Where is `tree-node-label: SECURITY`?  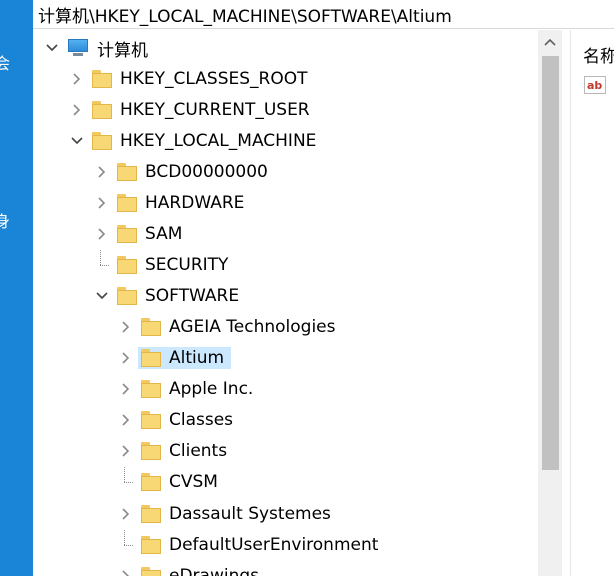
tree-node-label: SECURITY is located at coordinates (187, 265).